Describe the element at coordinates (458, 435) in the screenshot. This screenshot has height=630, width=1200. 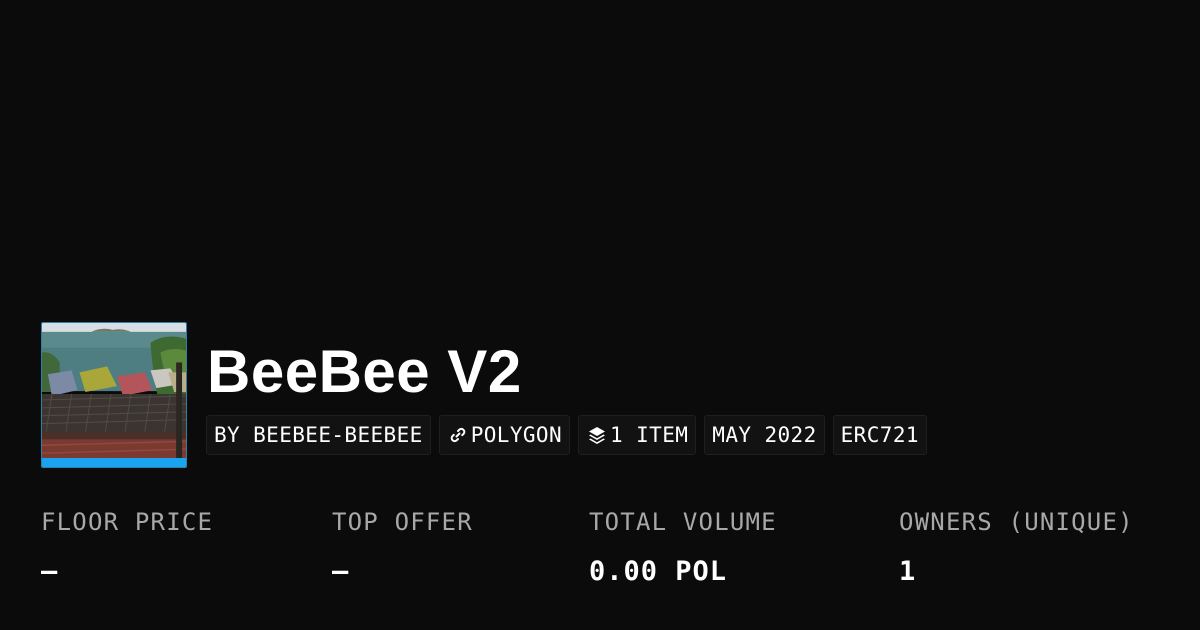
I see `link-icon` at that location.